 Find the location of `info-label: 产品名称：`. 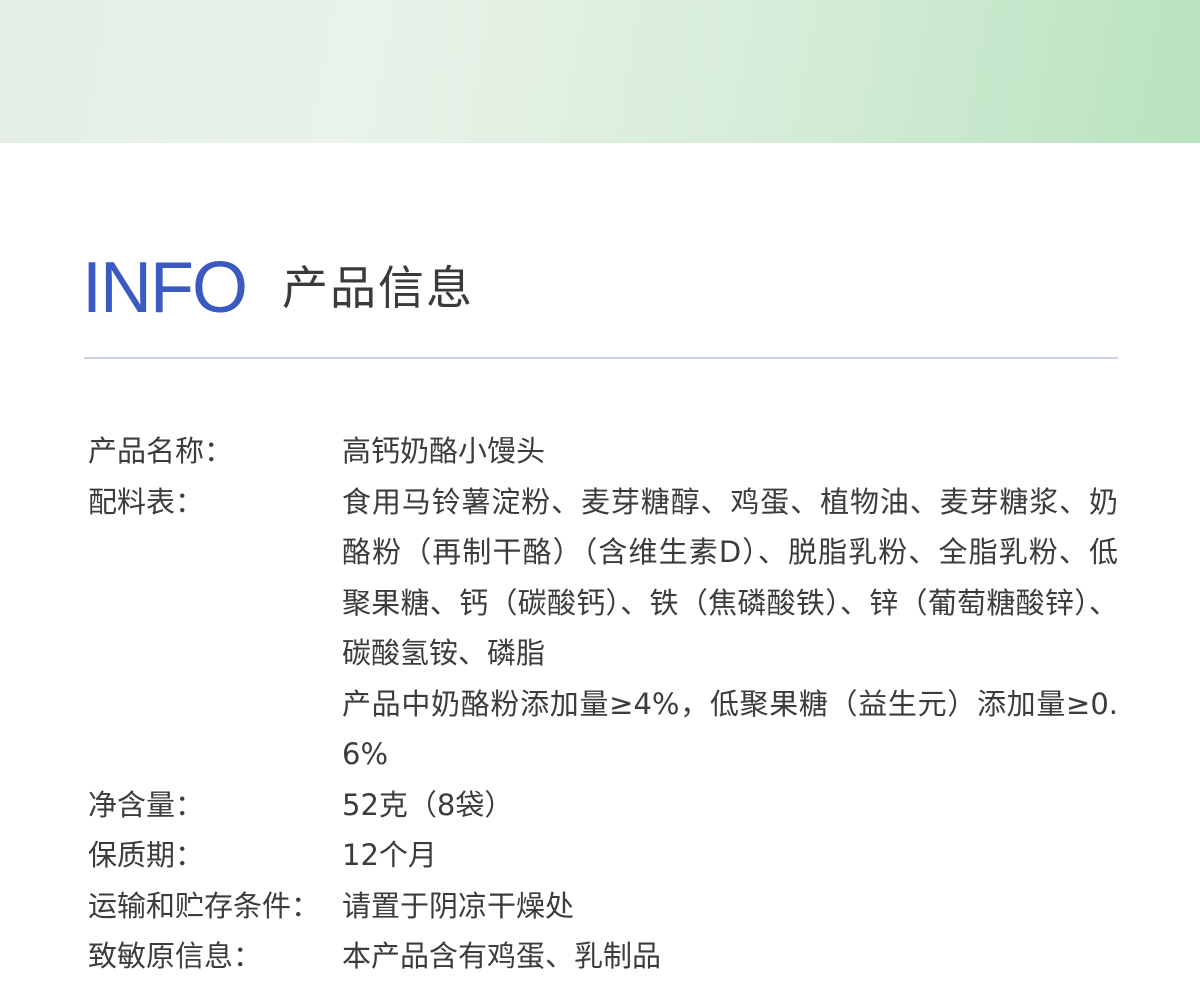

info-label: 产品名称： is located at coordinates (161, 451).